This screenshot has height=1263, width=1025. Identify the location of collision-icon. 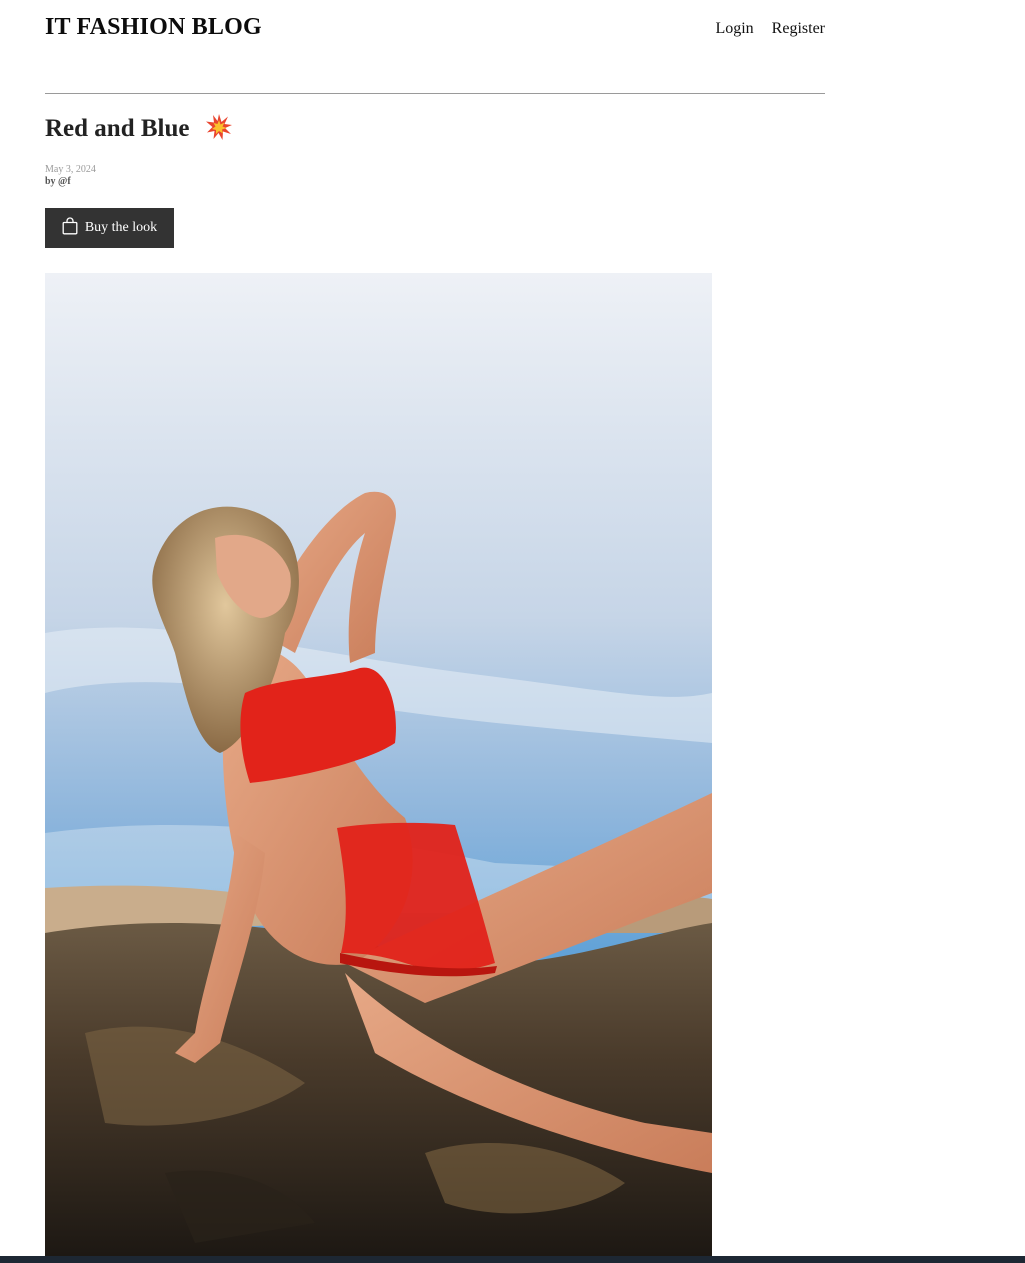
(218, 130).